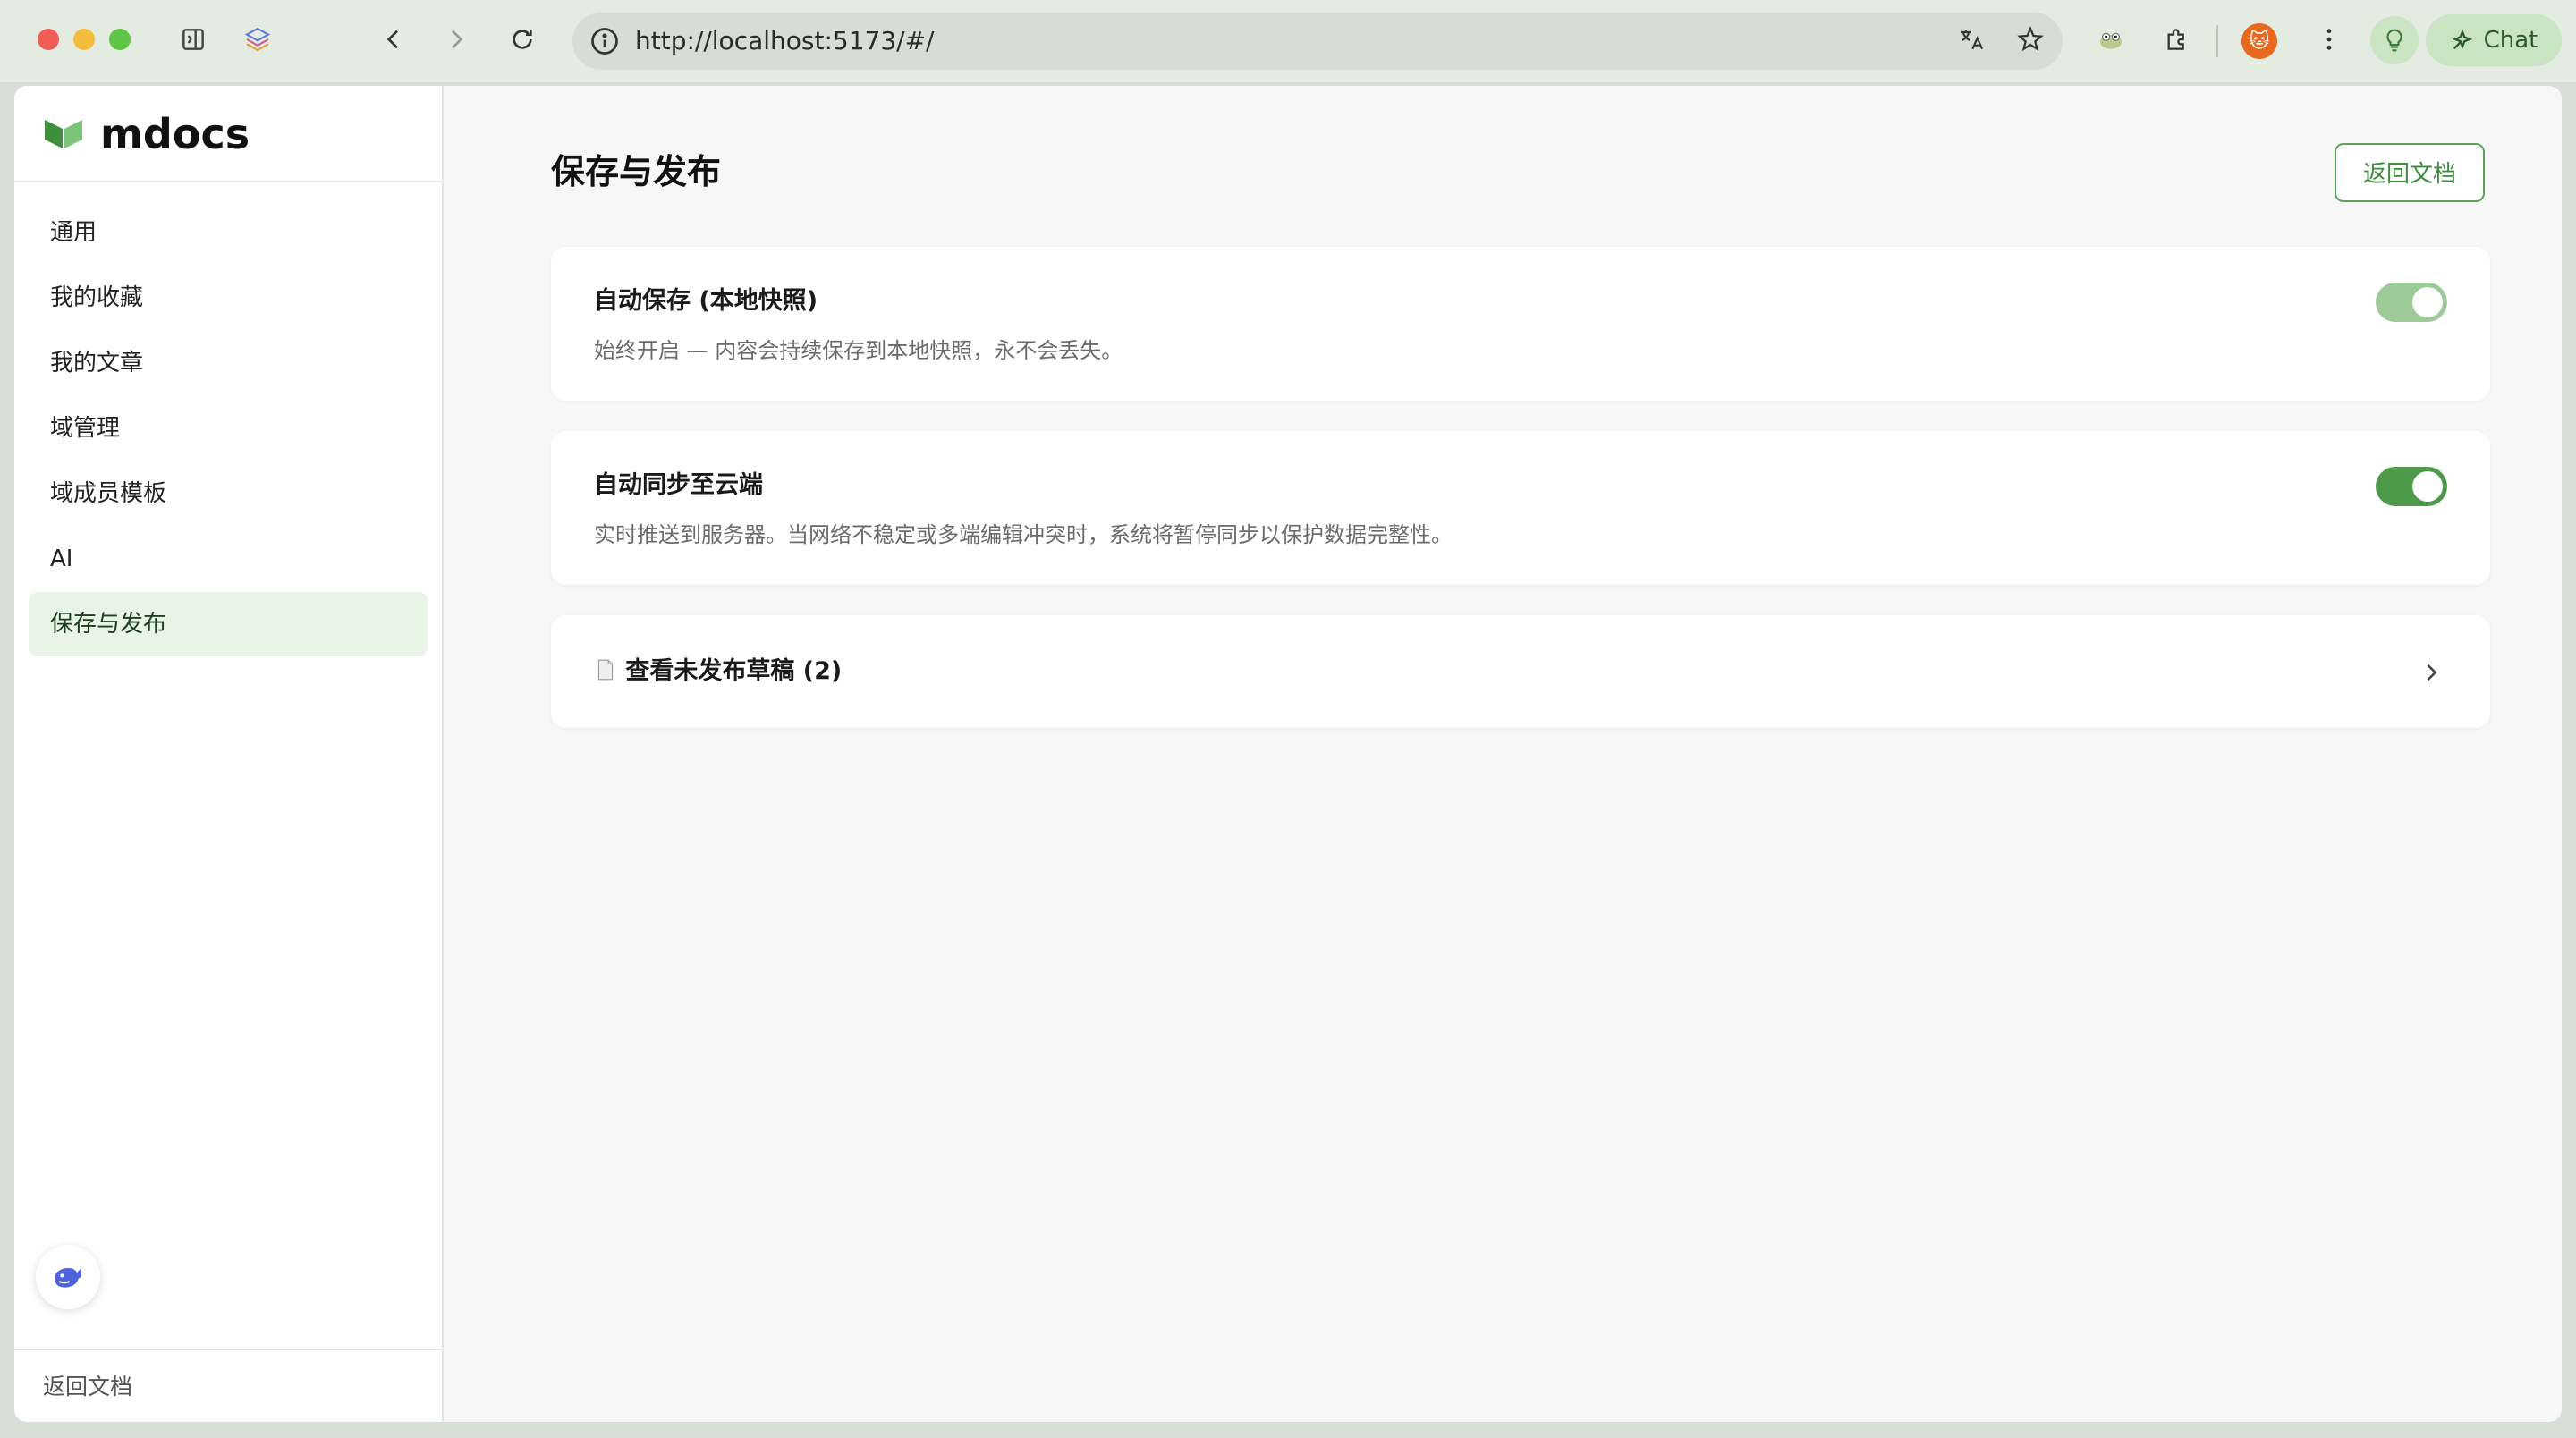 Image resolution: width=2576 pixels, height=1438 pixels. Describe the element at coordinates (1971, 39) in the screenshot. I see `translate-icon` at that location.